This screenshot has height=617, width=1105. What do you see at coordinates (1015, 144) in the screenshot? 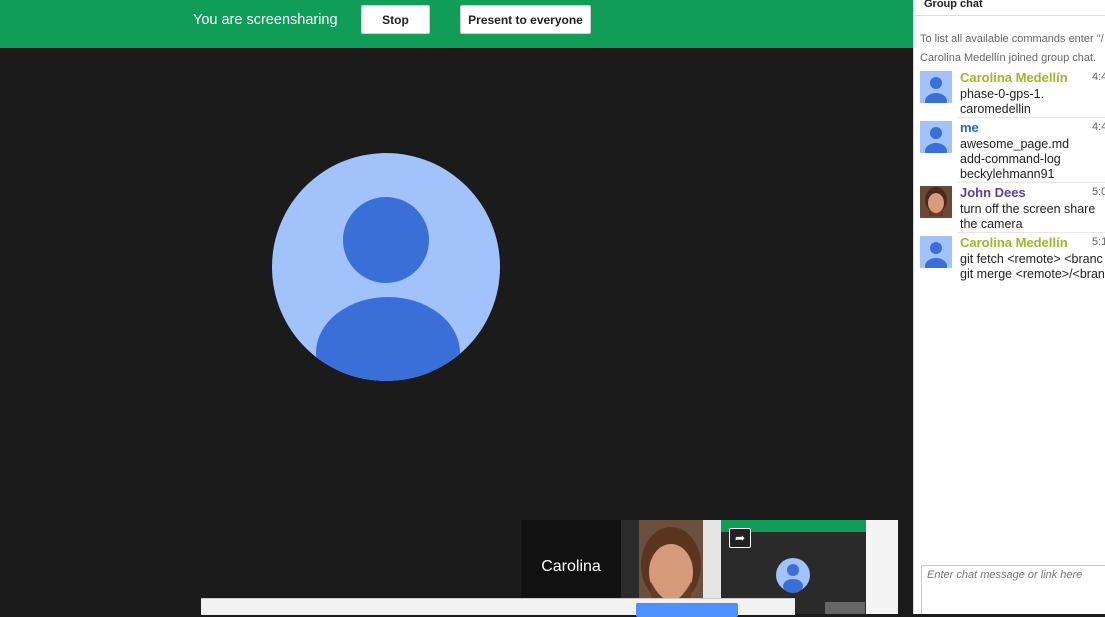
I see `chat-text: awesome_page.md` at bounding box center [1015, 144].